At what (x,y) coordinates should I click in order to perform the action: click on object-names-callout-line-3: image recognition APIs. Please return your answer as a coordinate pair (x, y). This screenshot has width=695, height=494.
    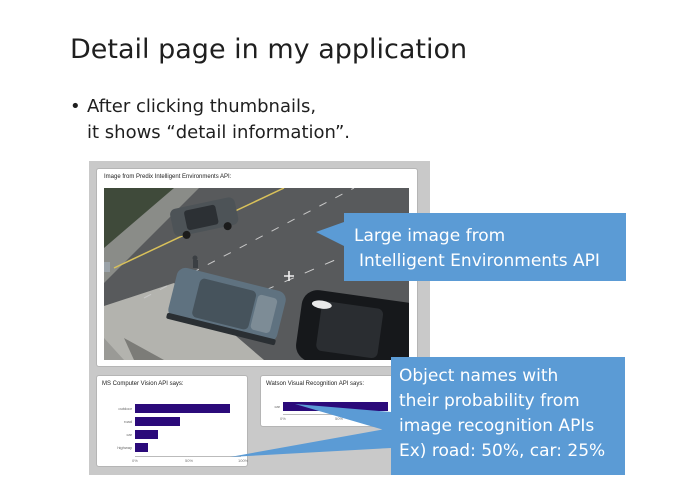
    Looking at the image, I should click on (497, 426).